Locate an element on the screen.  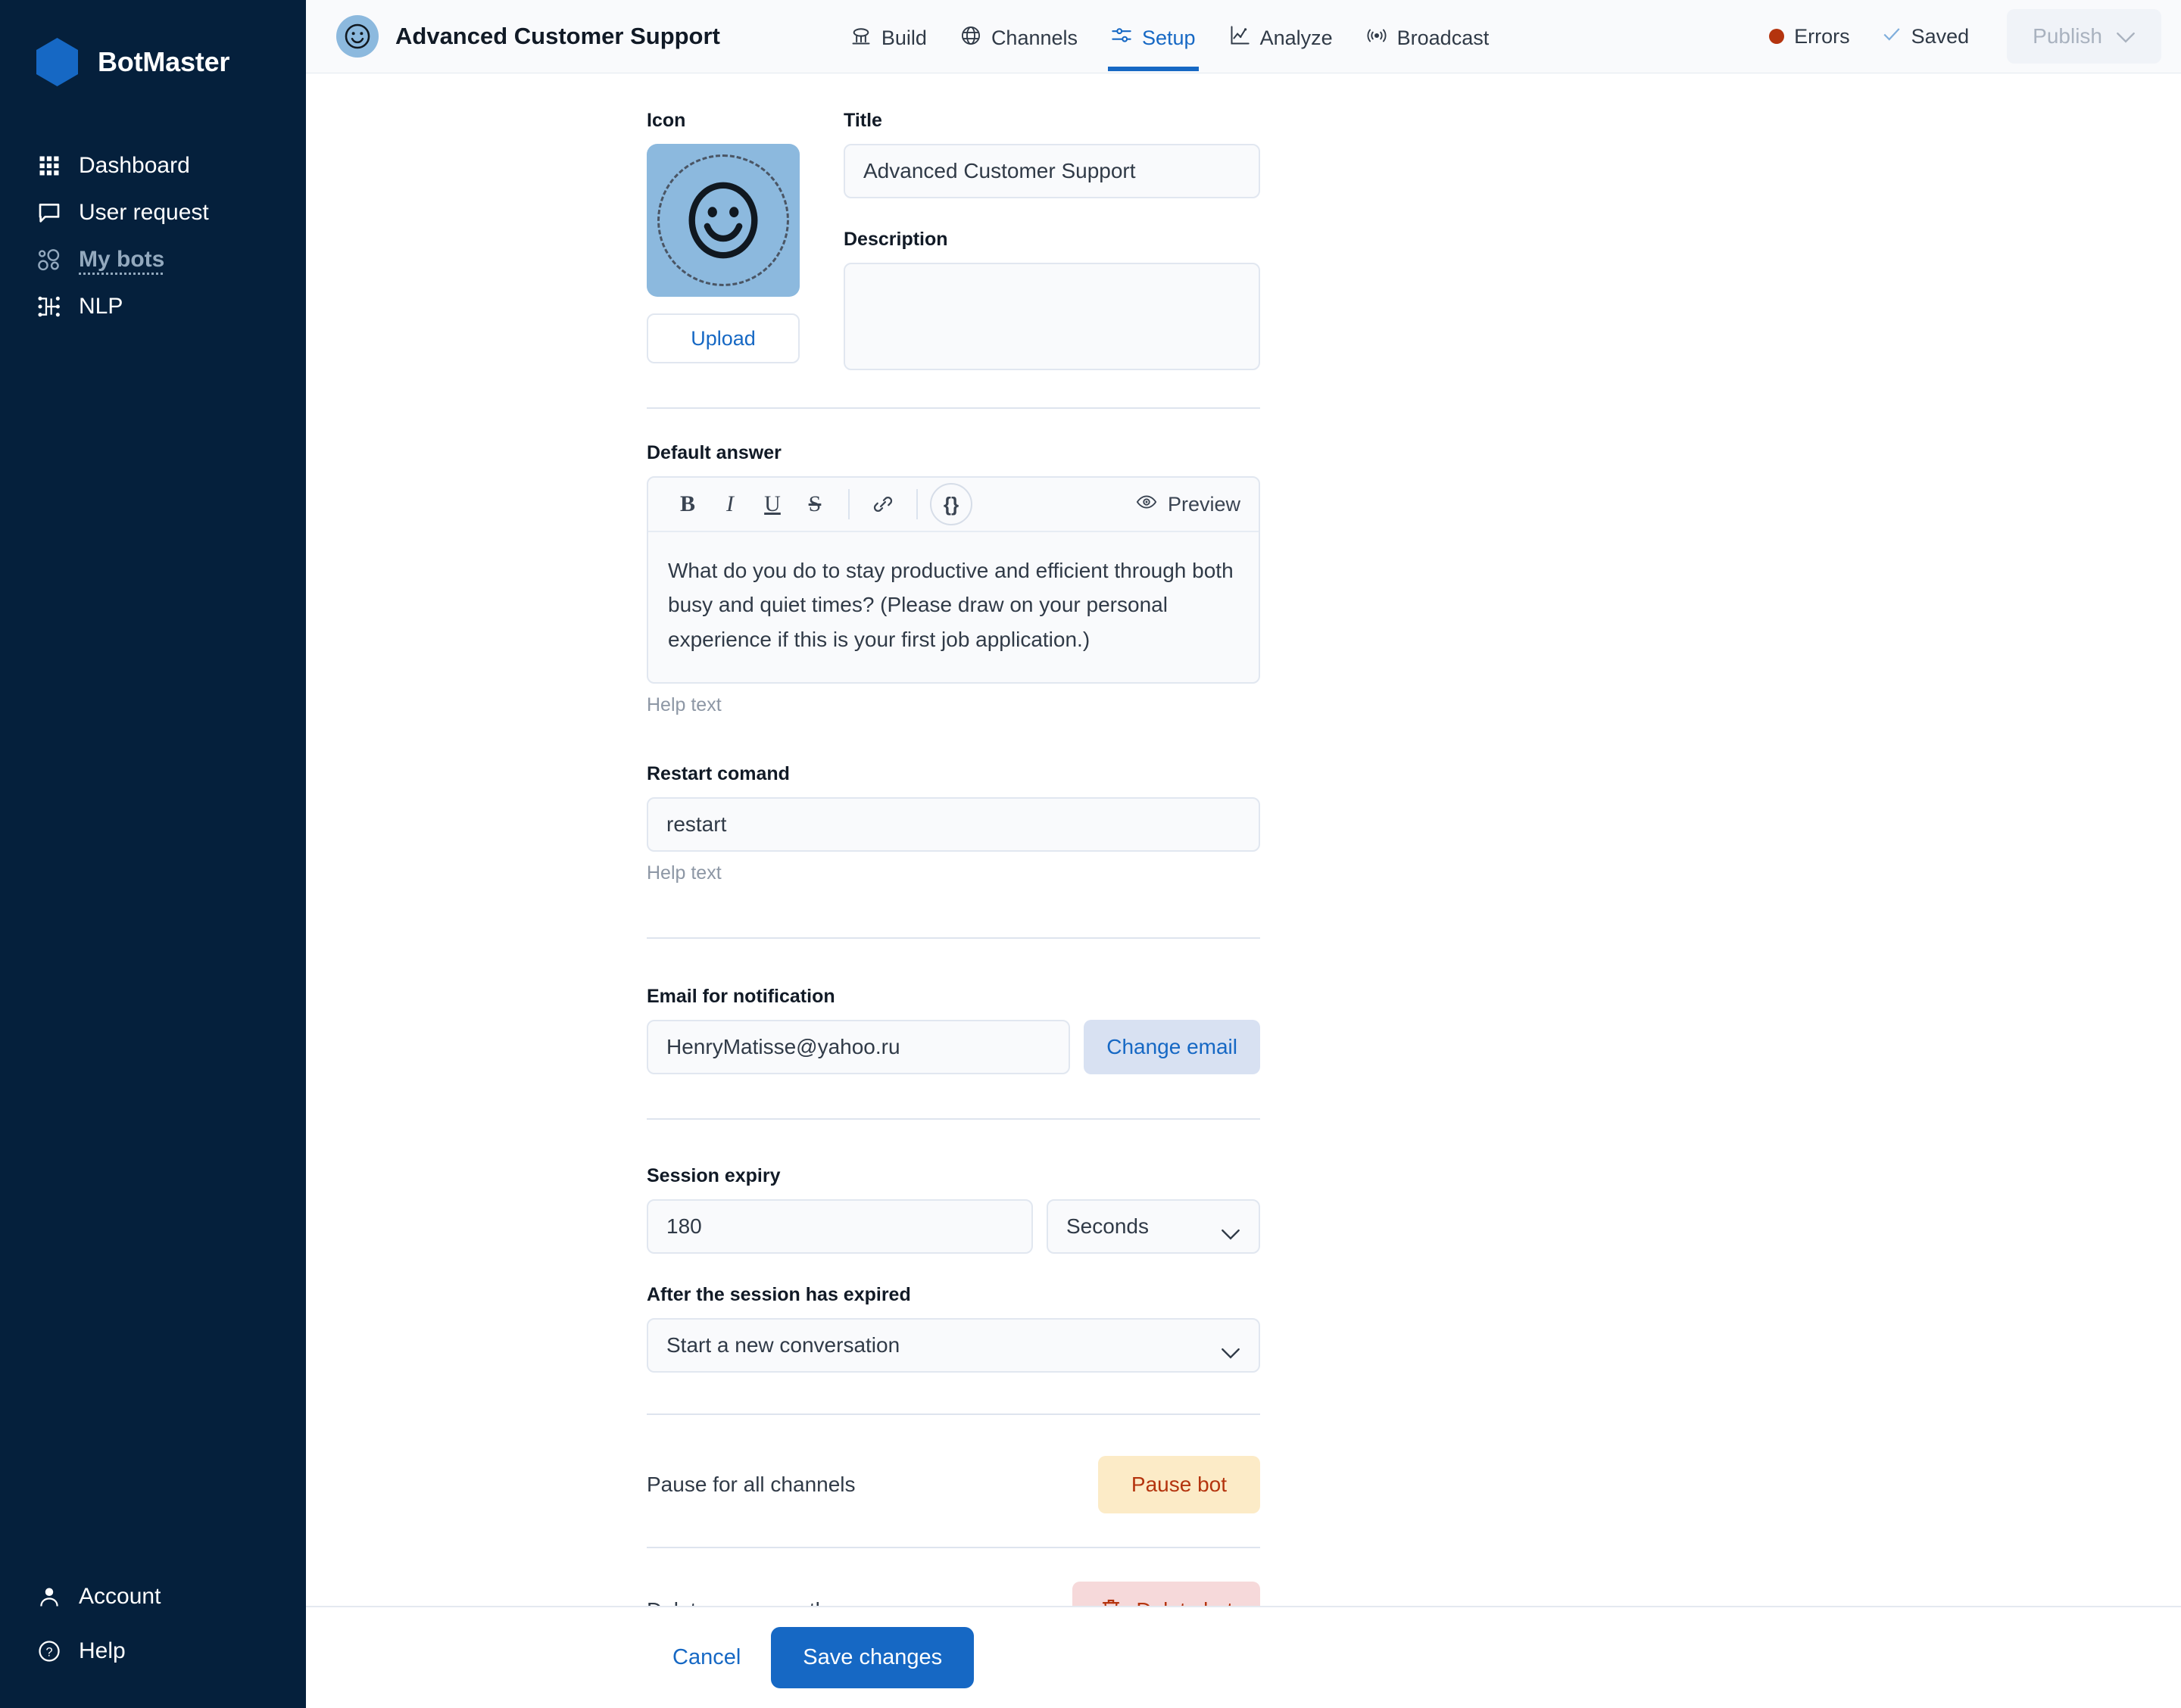
tab-broadcast: Broadcast is located at coordinates (1427, 36).